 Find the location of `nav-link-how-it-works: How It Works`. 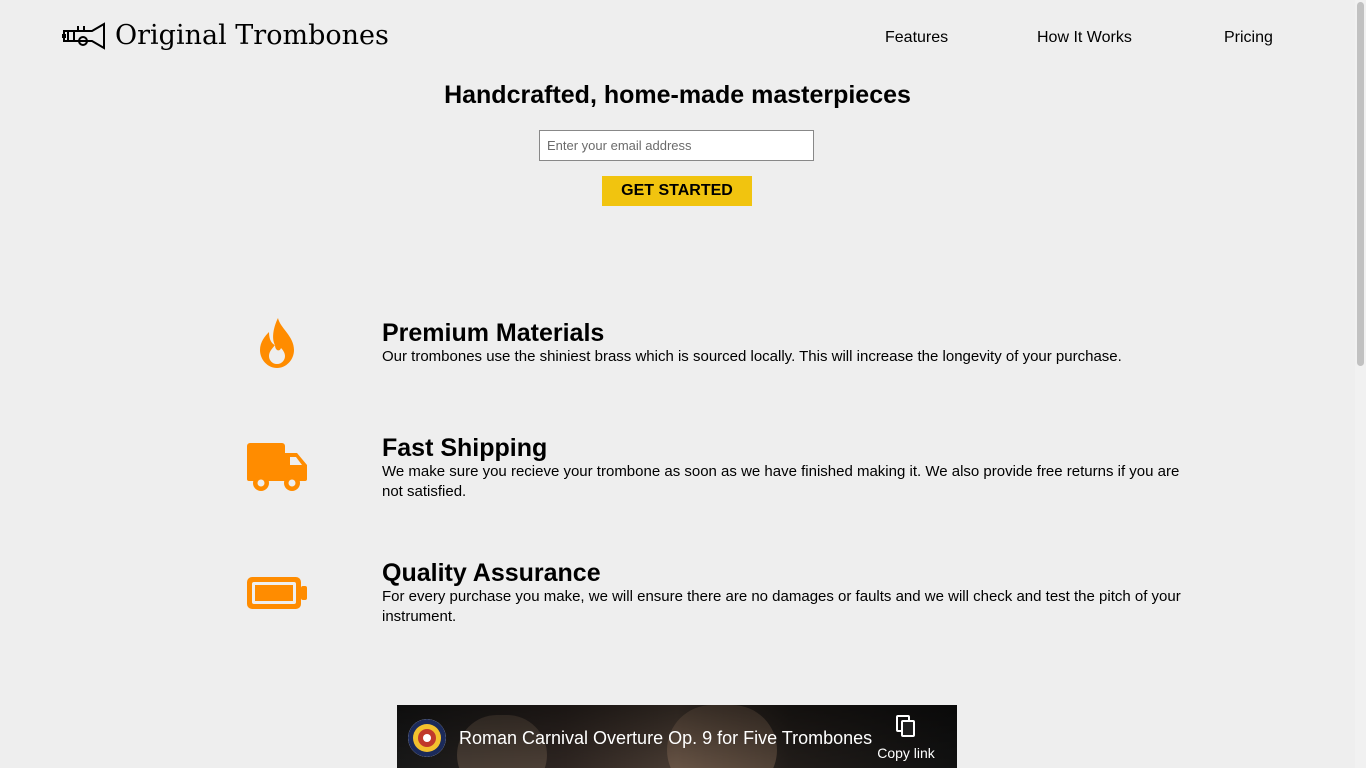

nav-link-how-it-works: How It Works is located at coordinates (1084, 38).